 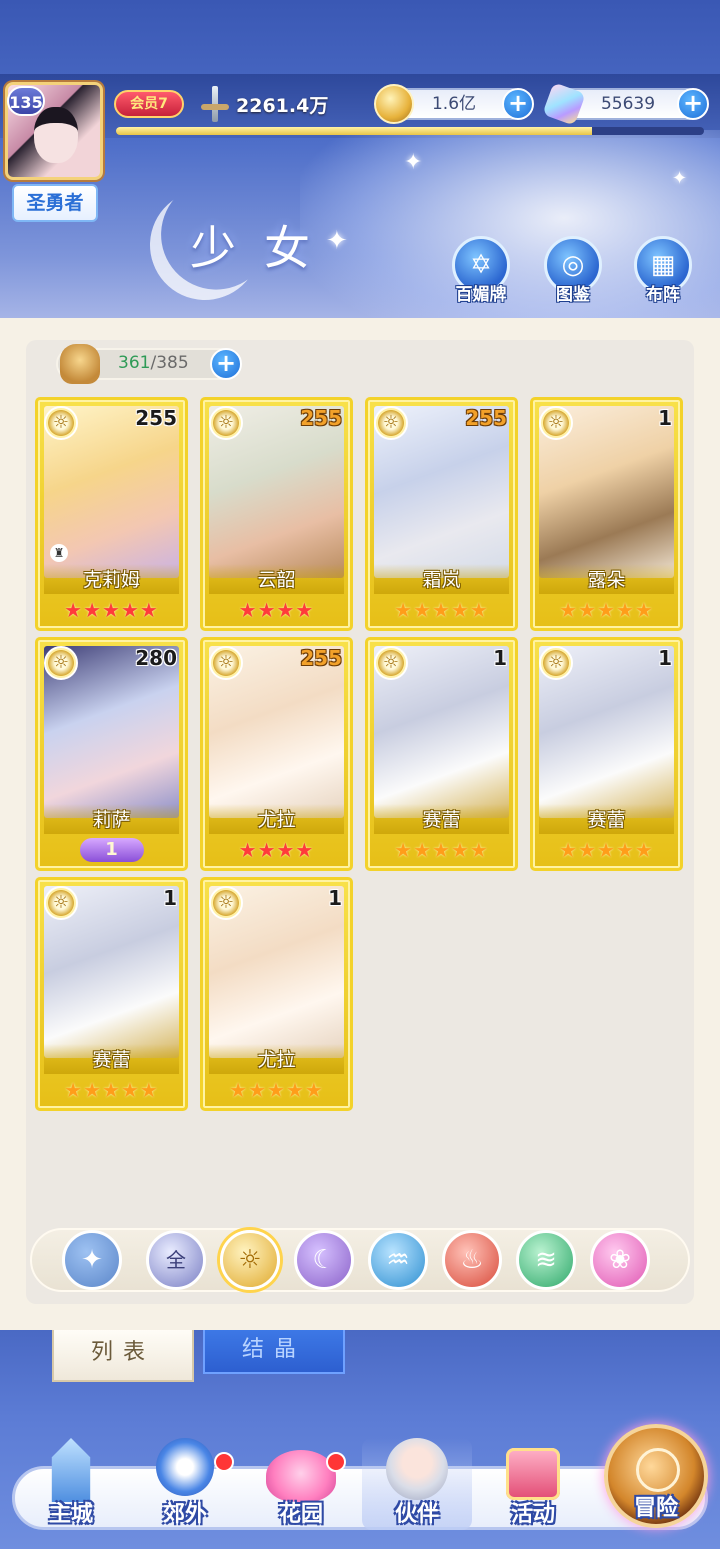 What do you see at coordinates (693, 104) in the screenshot?
I see `add-gem-button: +` at bounding box center [693, 104].